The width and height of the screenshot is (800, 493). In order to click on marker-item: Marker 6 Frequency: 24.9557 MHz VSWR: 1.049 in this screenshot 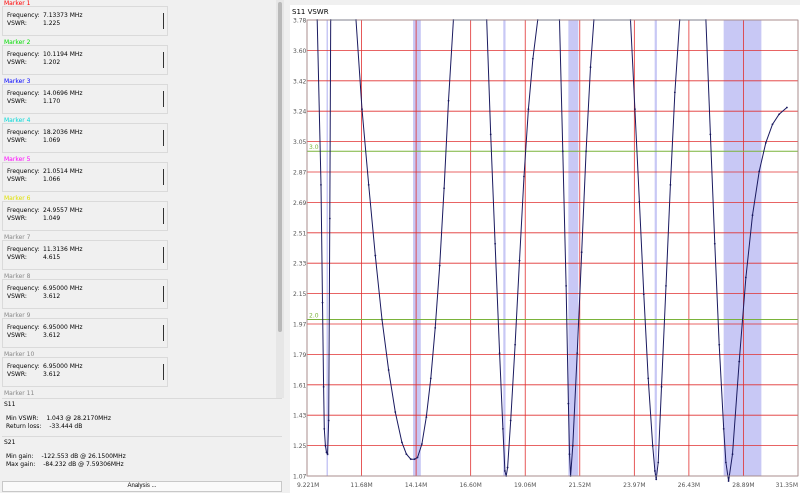, I will do `click(138, 214)`.